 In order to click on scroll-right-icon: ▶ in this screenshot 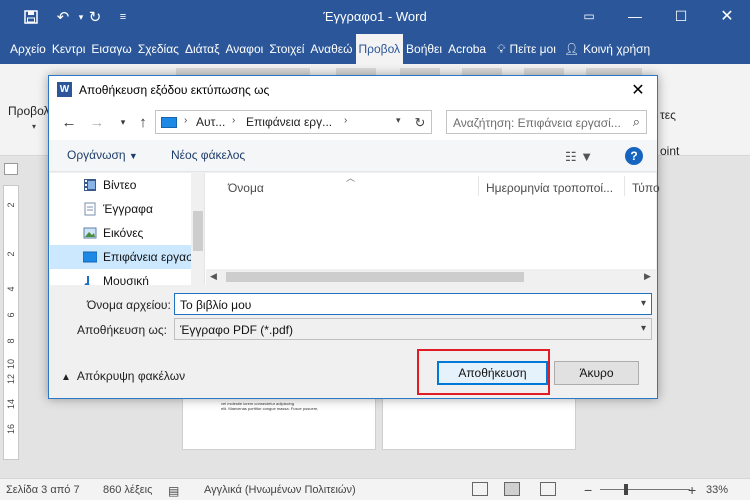, I will do `click(647, 276)`.